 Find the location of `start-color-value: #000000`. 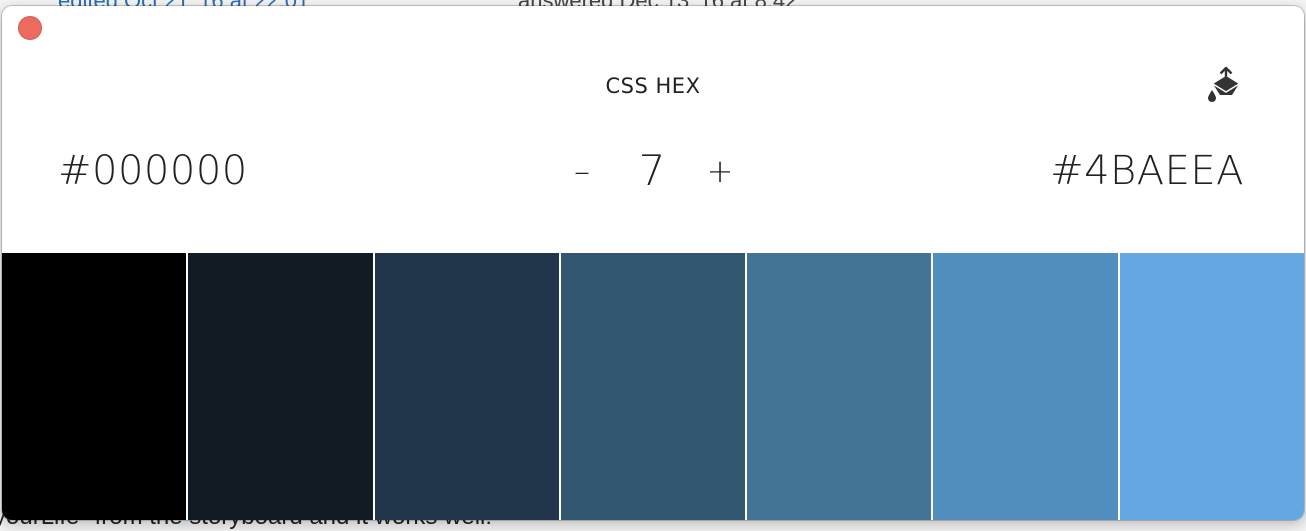

start-color-value: #000000 is located at coordinates (153, 171).